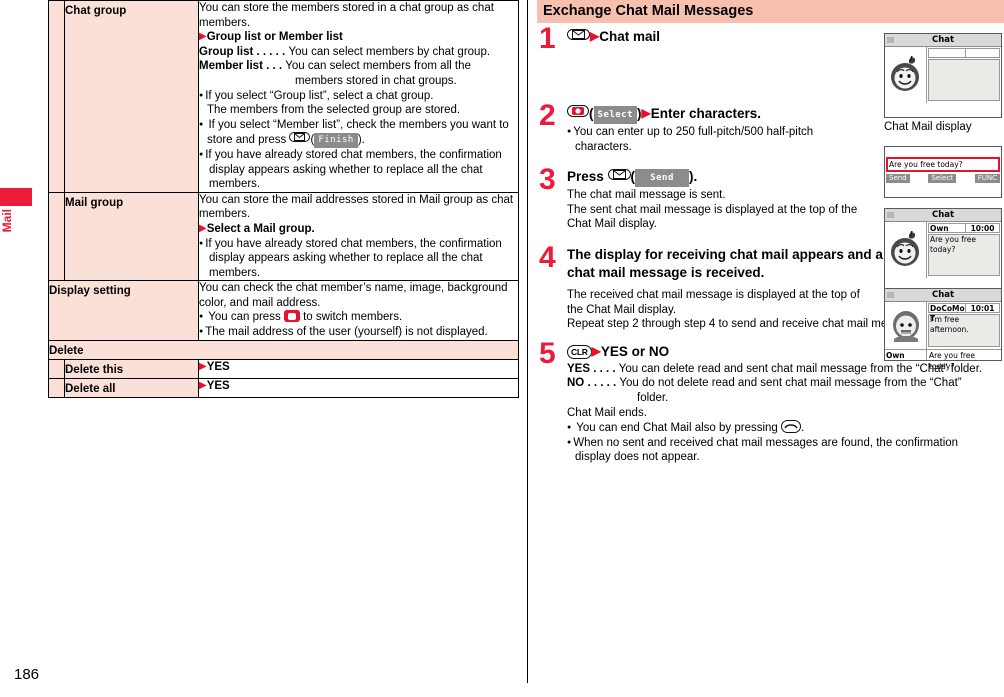 Image resolution: width=1004 pixels, height=697 pixels. What do you see at coordinates (218, 385) in the screenshot?
I see `row-value: YES` at bounding box center [218, 385].